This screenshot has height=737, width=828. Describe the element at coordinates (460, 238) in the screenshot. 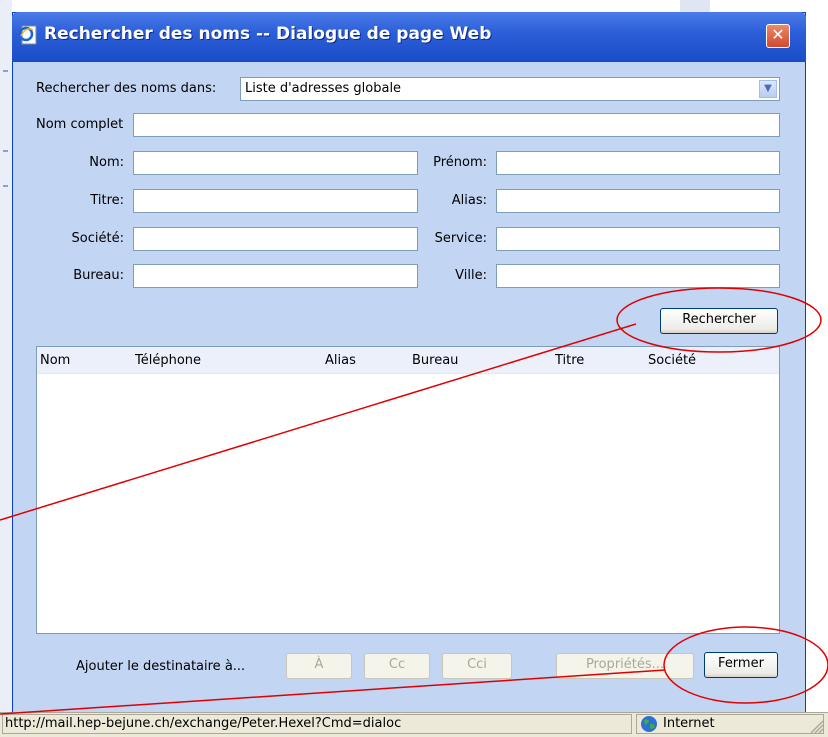

I see `service-label: Service:` at that location.